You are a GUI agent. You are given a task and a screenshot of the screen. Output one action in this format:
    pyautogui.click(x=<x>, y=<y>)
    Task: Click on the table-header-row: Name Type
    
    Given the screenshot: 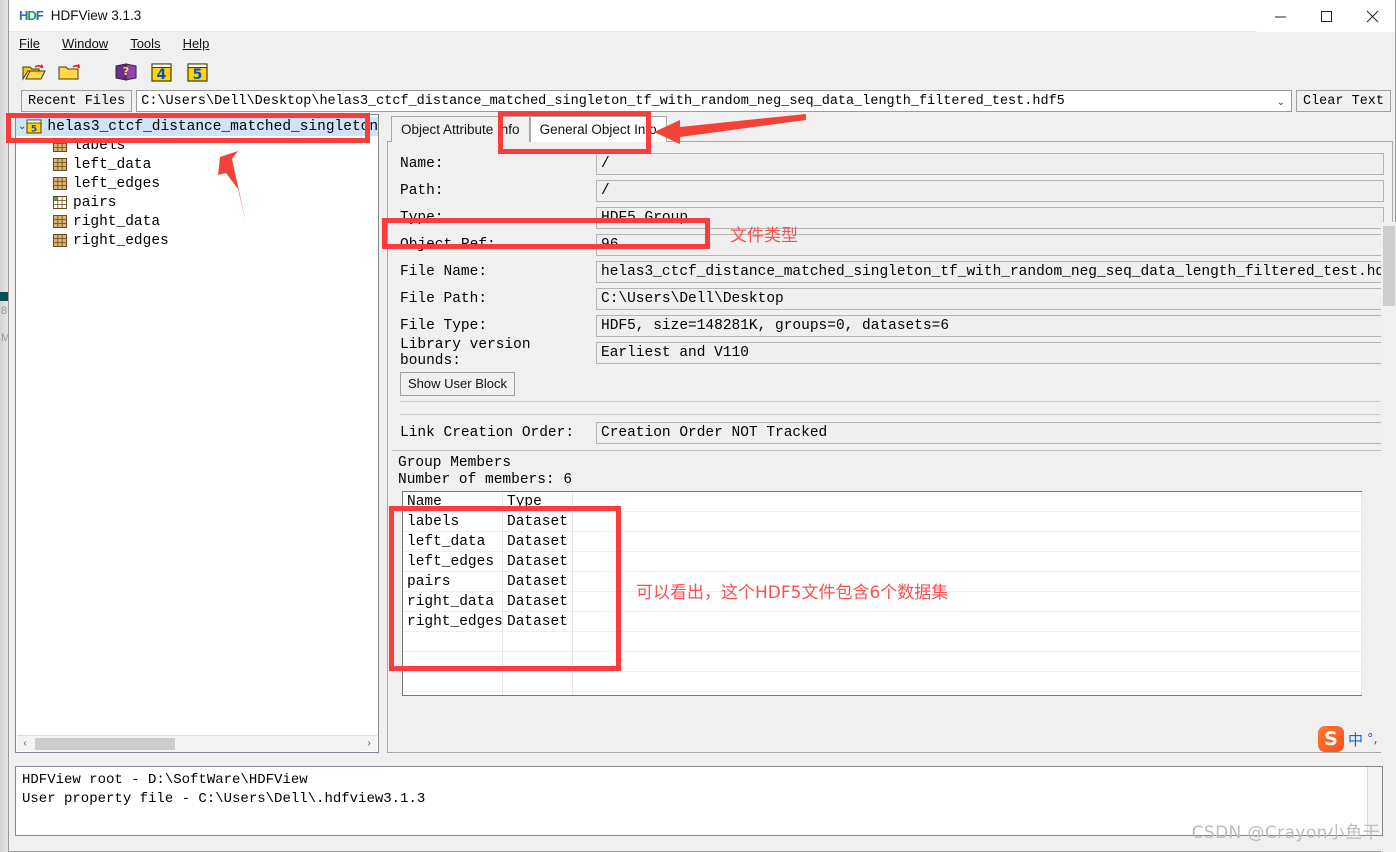 What is the action you would take?
    pyautogui.click(x=882, y=502)
    